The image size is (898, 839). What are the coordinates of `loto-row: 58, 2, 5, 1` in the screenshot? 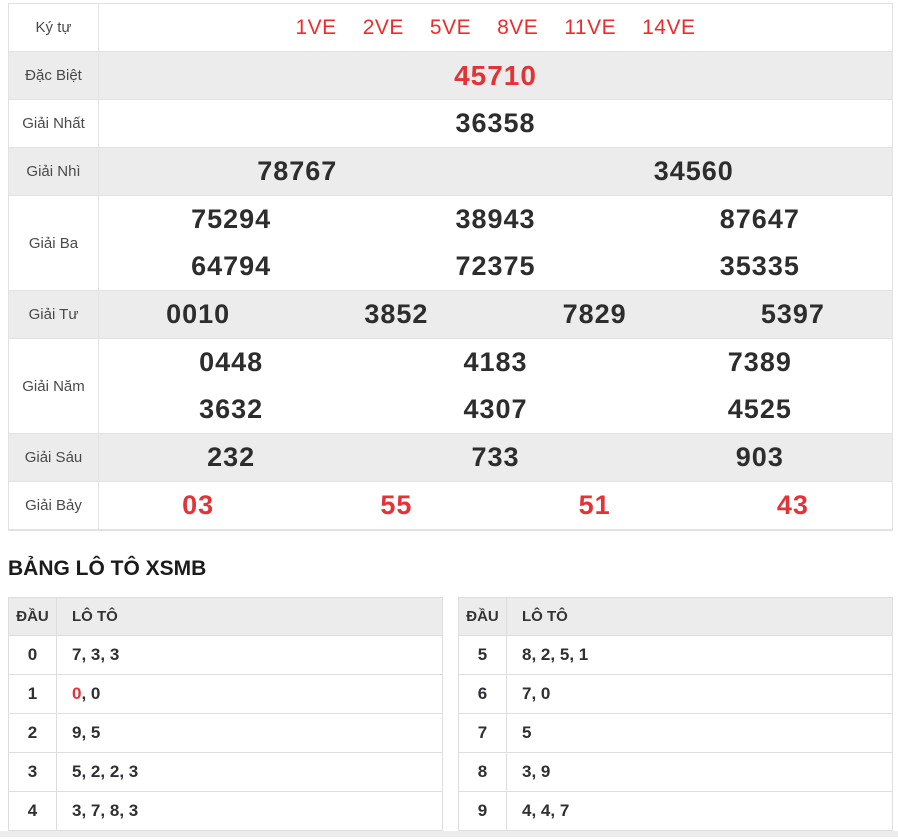 It's located at (675, 654).